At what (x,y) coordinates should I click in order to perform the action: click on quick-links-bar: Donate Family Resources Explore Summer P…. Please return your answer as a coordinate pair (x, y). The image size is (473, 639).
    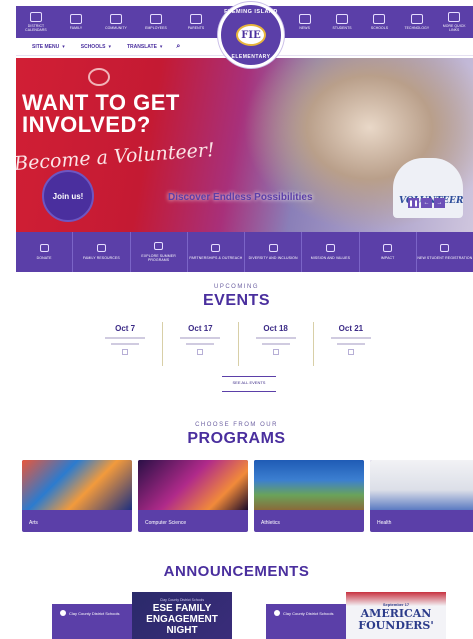
    Looking at the image, I should click on (244, 252).